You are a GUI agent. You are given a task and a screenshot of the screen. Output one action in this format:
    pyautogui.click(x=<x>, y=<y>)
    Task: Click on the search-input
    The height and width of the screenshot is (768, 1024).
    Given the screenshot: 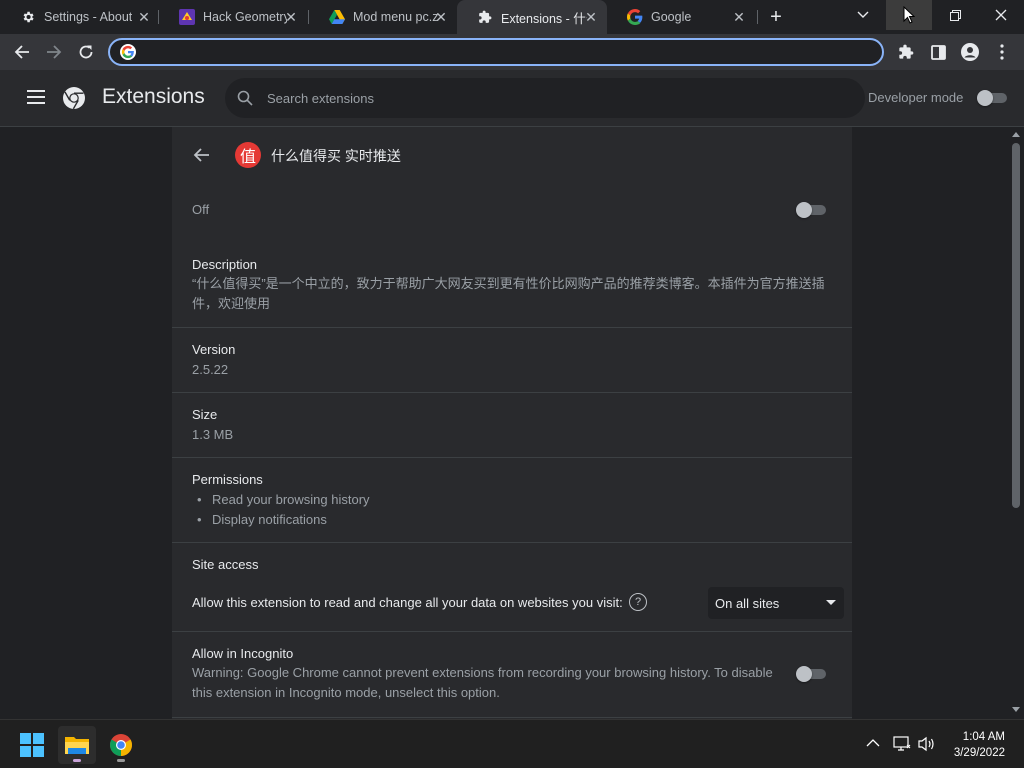 What is the action you would take?
    pyautogui.click(x=547, y=98)
    